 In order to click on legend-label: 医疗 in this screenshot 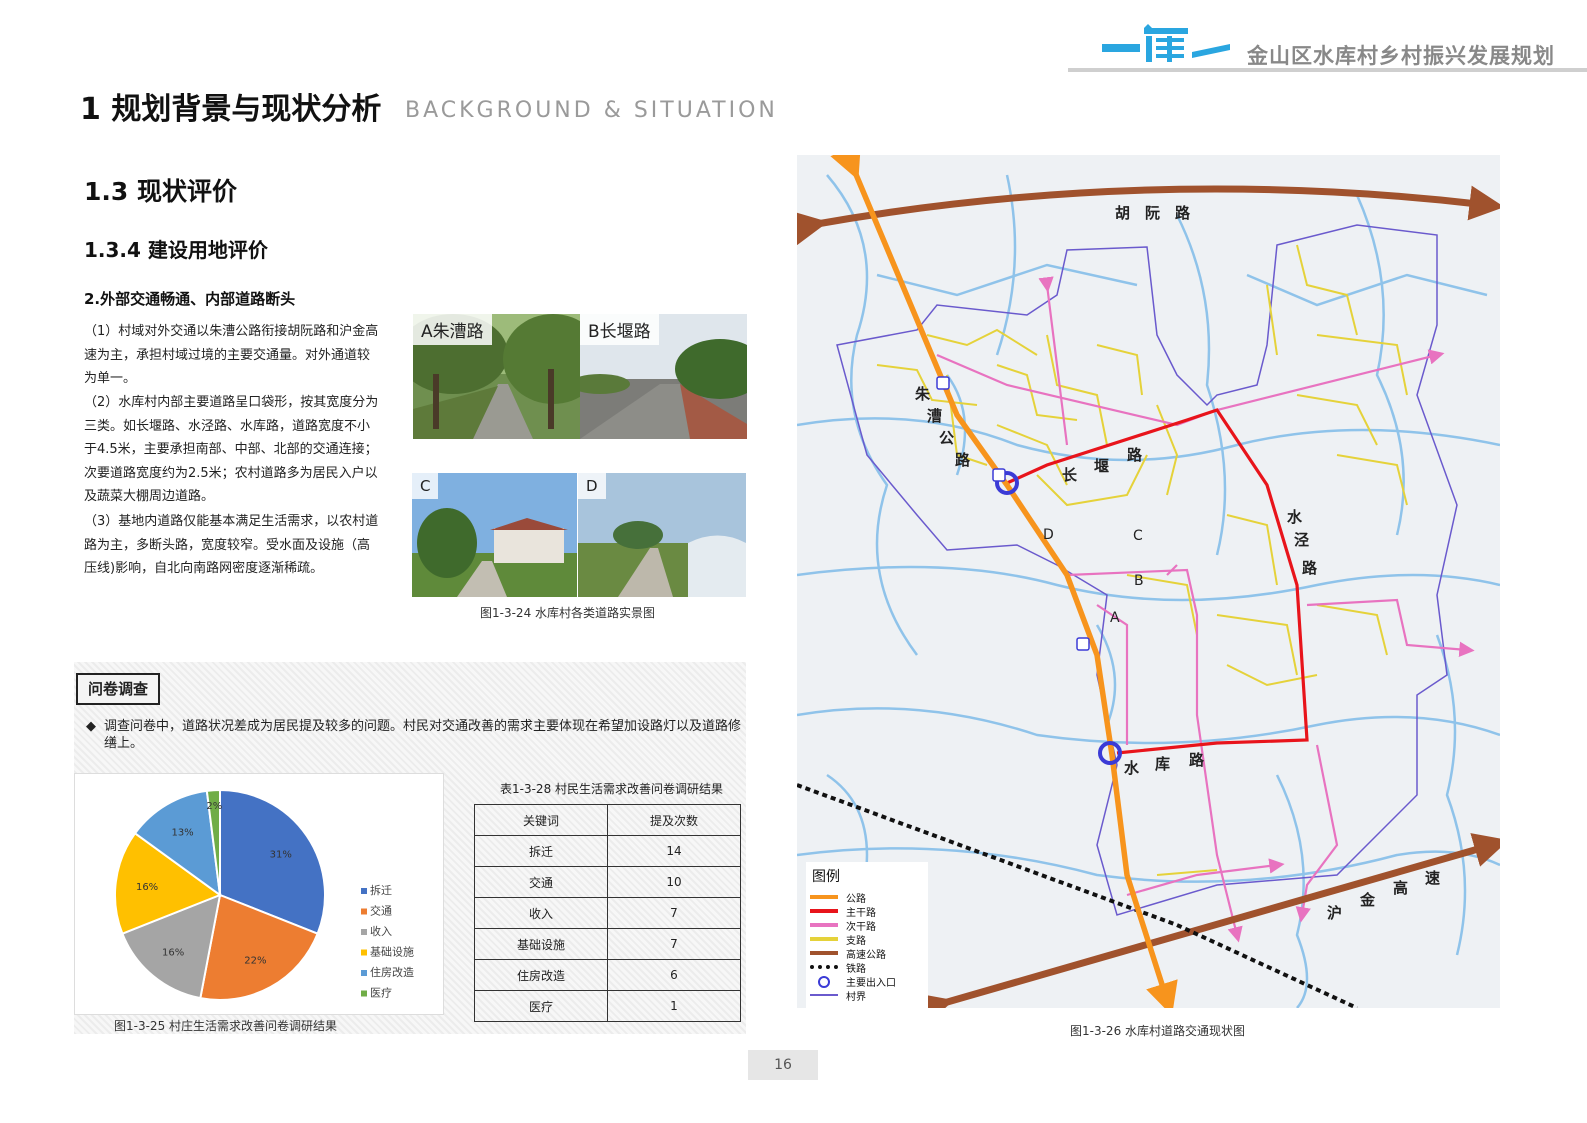, I will do `click(381, 993)`.